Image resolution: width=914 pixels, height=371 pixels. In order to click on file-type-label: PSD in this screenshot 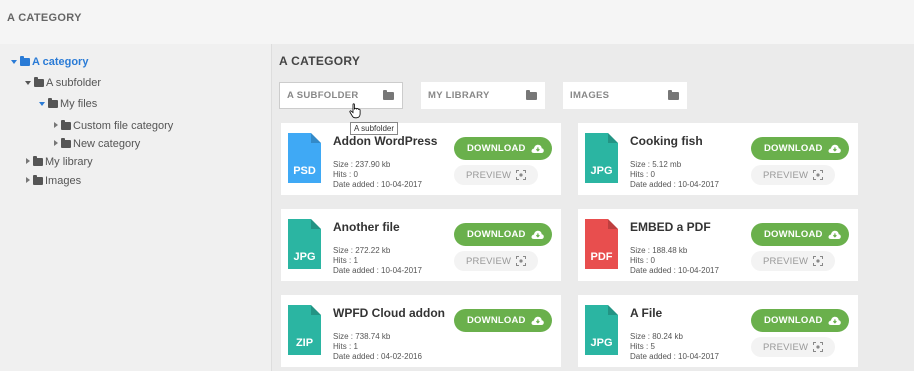, I will do `click(304, 171)`.